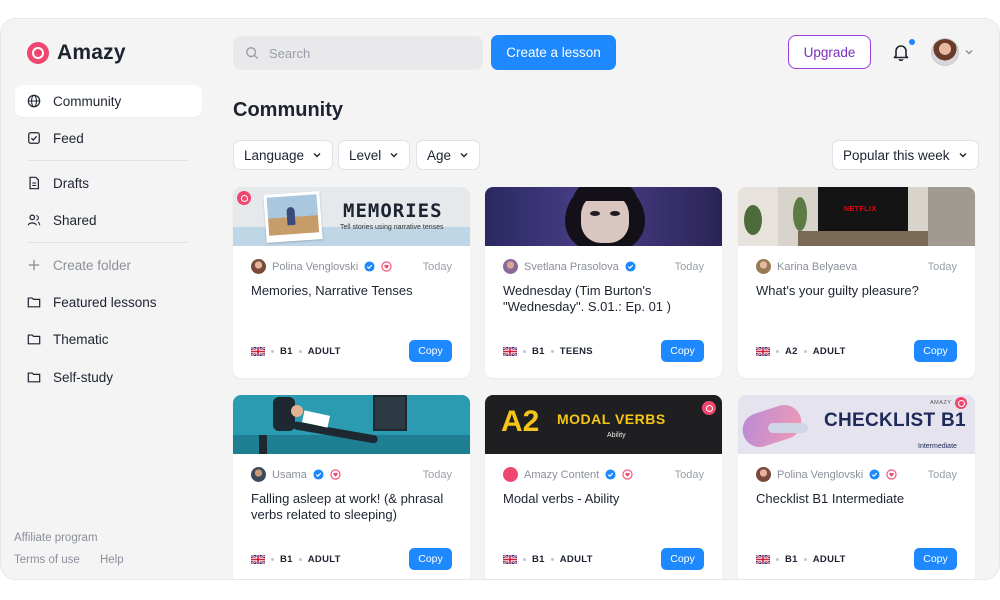 The width and height of the screenshot is (1000, 600). I want to click on thumb-tv-logo: NETFLIX, so click(860, 209).